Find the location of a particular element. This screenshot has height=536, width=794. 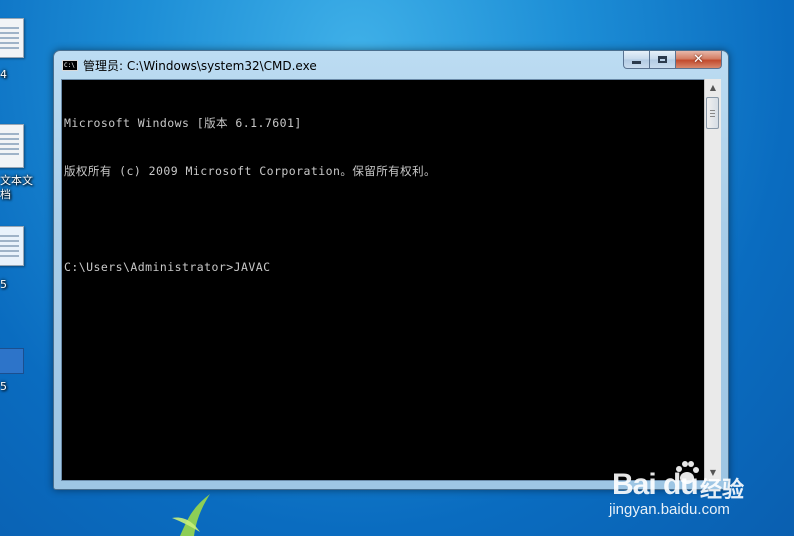

desktop-icon-4: 5 is located at coordinates (17, 373).